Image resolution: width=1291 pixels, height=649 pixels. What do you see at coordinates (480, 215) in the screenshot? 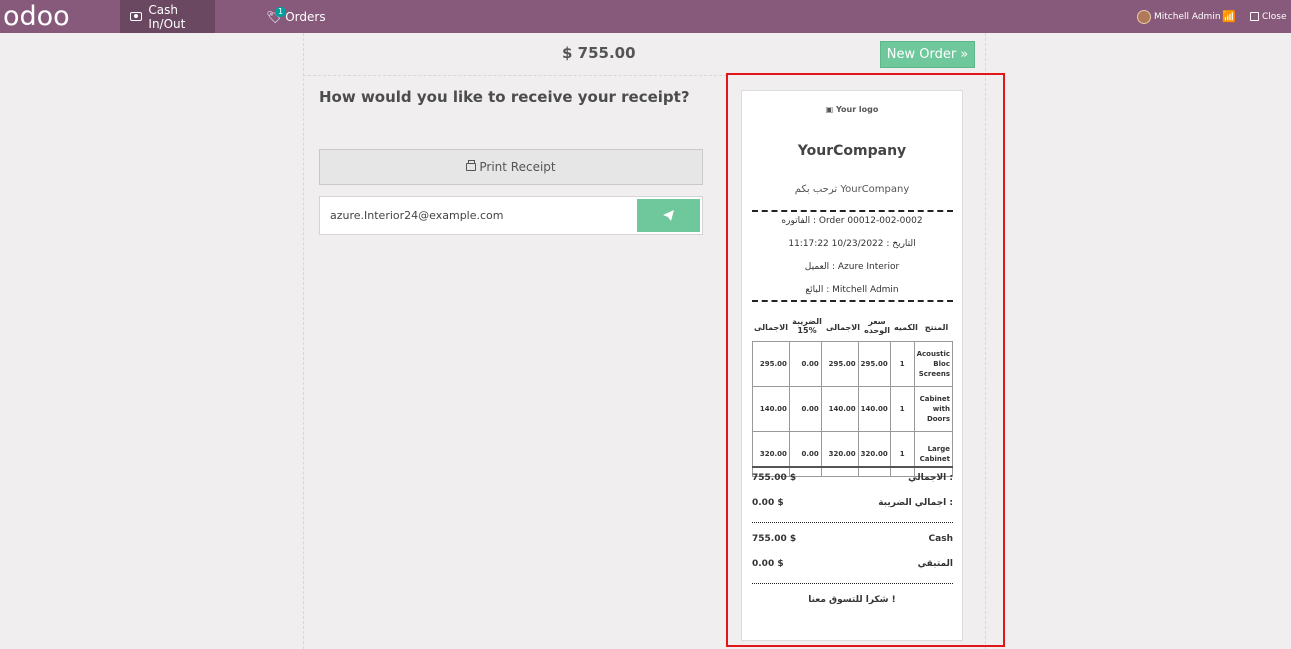
I see `email-input` at bounding box center [480, 215].